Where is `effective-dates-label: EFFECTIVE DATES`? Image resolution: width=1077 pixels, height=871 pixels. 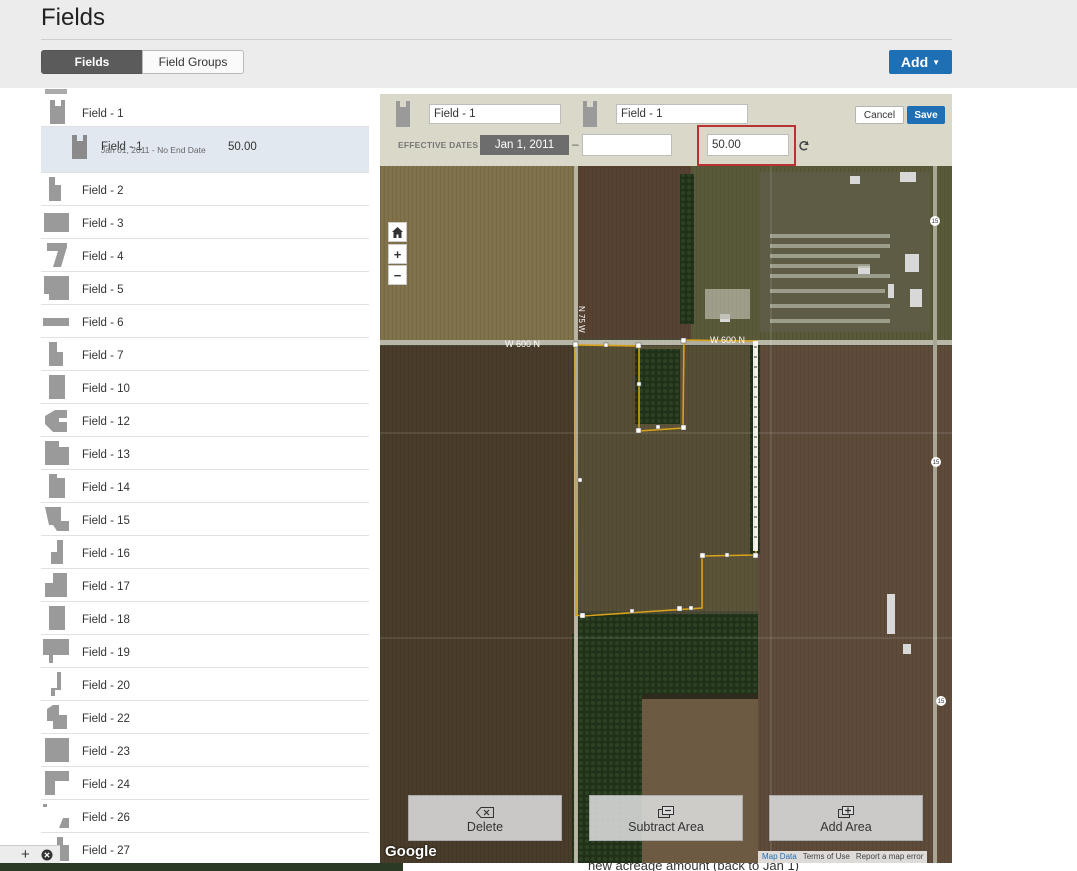
effective-dates-label: EFFECTIVE DATES is located at coordinates (438, 145).